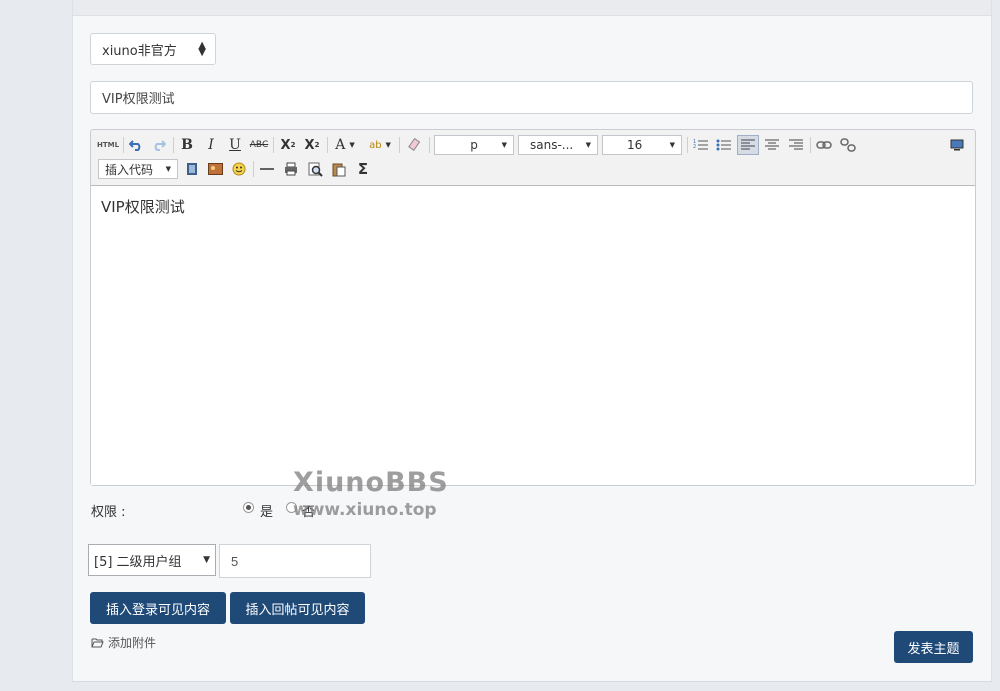 The image size is (1000, 691). What do you see at coordinates (824, 145) in the screenshot?
I see `link-icon` at bounding box center [824, 145].